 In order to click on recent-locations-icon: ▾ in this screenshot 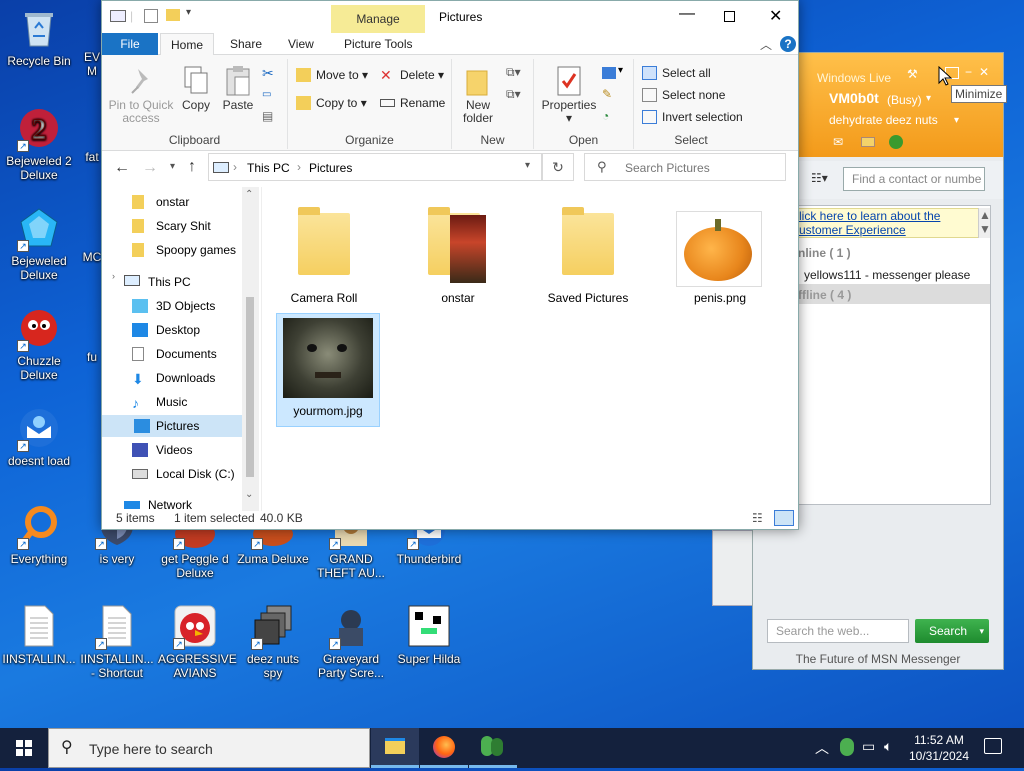, I will do `click(172, 166)`.